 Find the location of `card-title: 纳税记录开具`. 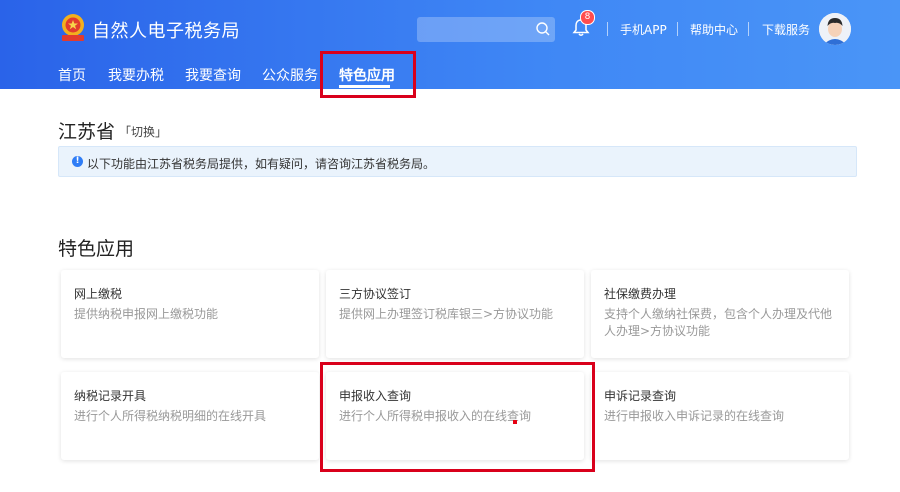

card-title: 纳税记录开具 is located at coordinates (110, 396).